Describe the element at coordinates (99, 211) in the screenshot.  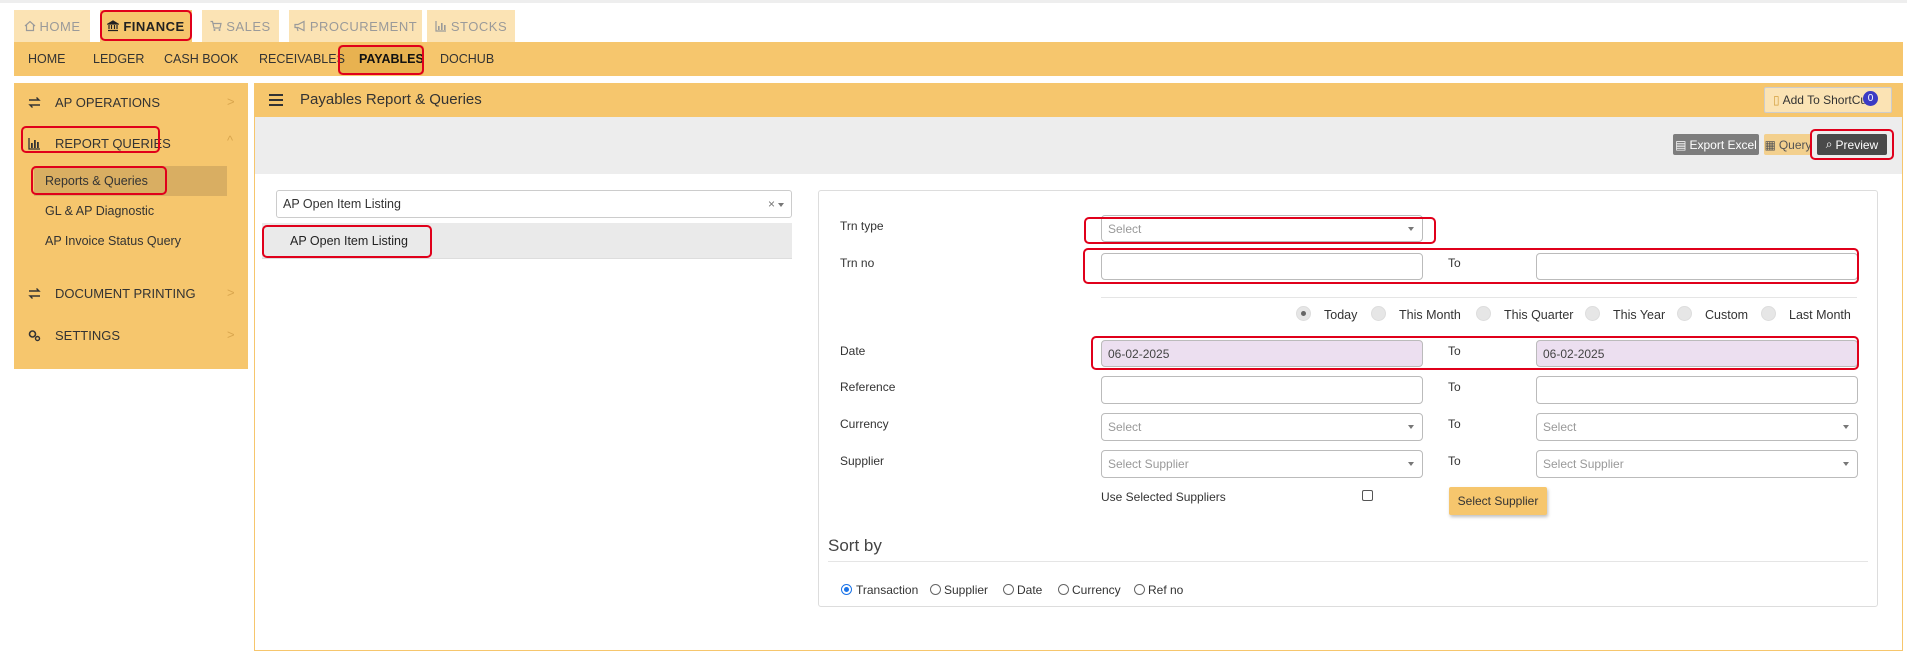
I see `sidebar-sub-gl-ap-diagnostic: GL & AP Diagnostic` at that location.